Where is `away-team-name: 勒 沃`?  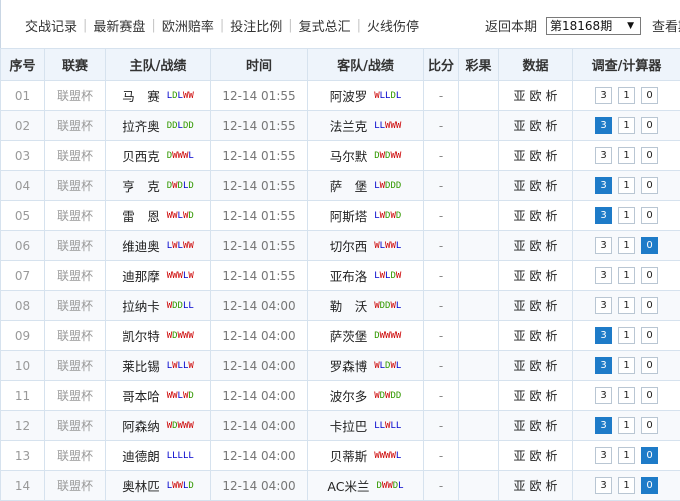
away-team-name: 勒 沃 is located at coordinates (349, 305).